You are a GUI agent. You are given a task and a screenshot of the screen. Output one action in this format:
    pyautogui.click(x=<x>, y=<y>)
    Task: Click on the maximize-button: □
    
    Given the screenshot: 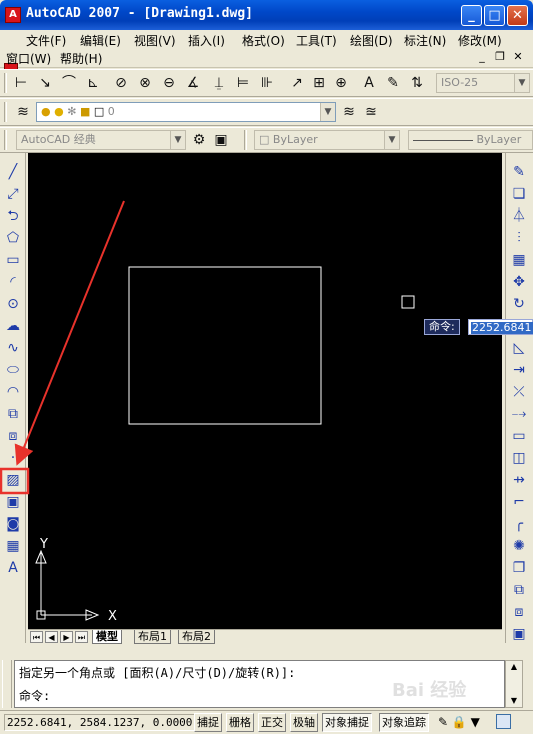 What is the action you would take?
    pyautogui.click(x=494, y=15)
    